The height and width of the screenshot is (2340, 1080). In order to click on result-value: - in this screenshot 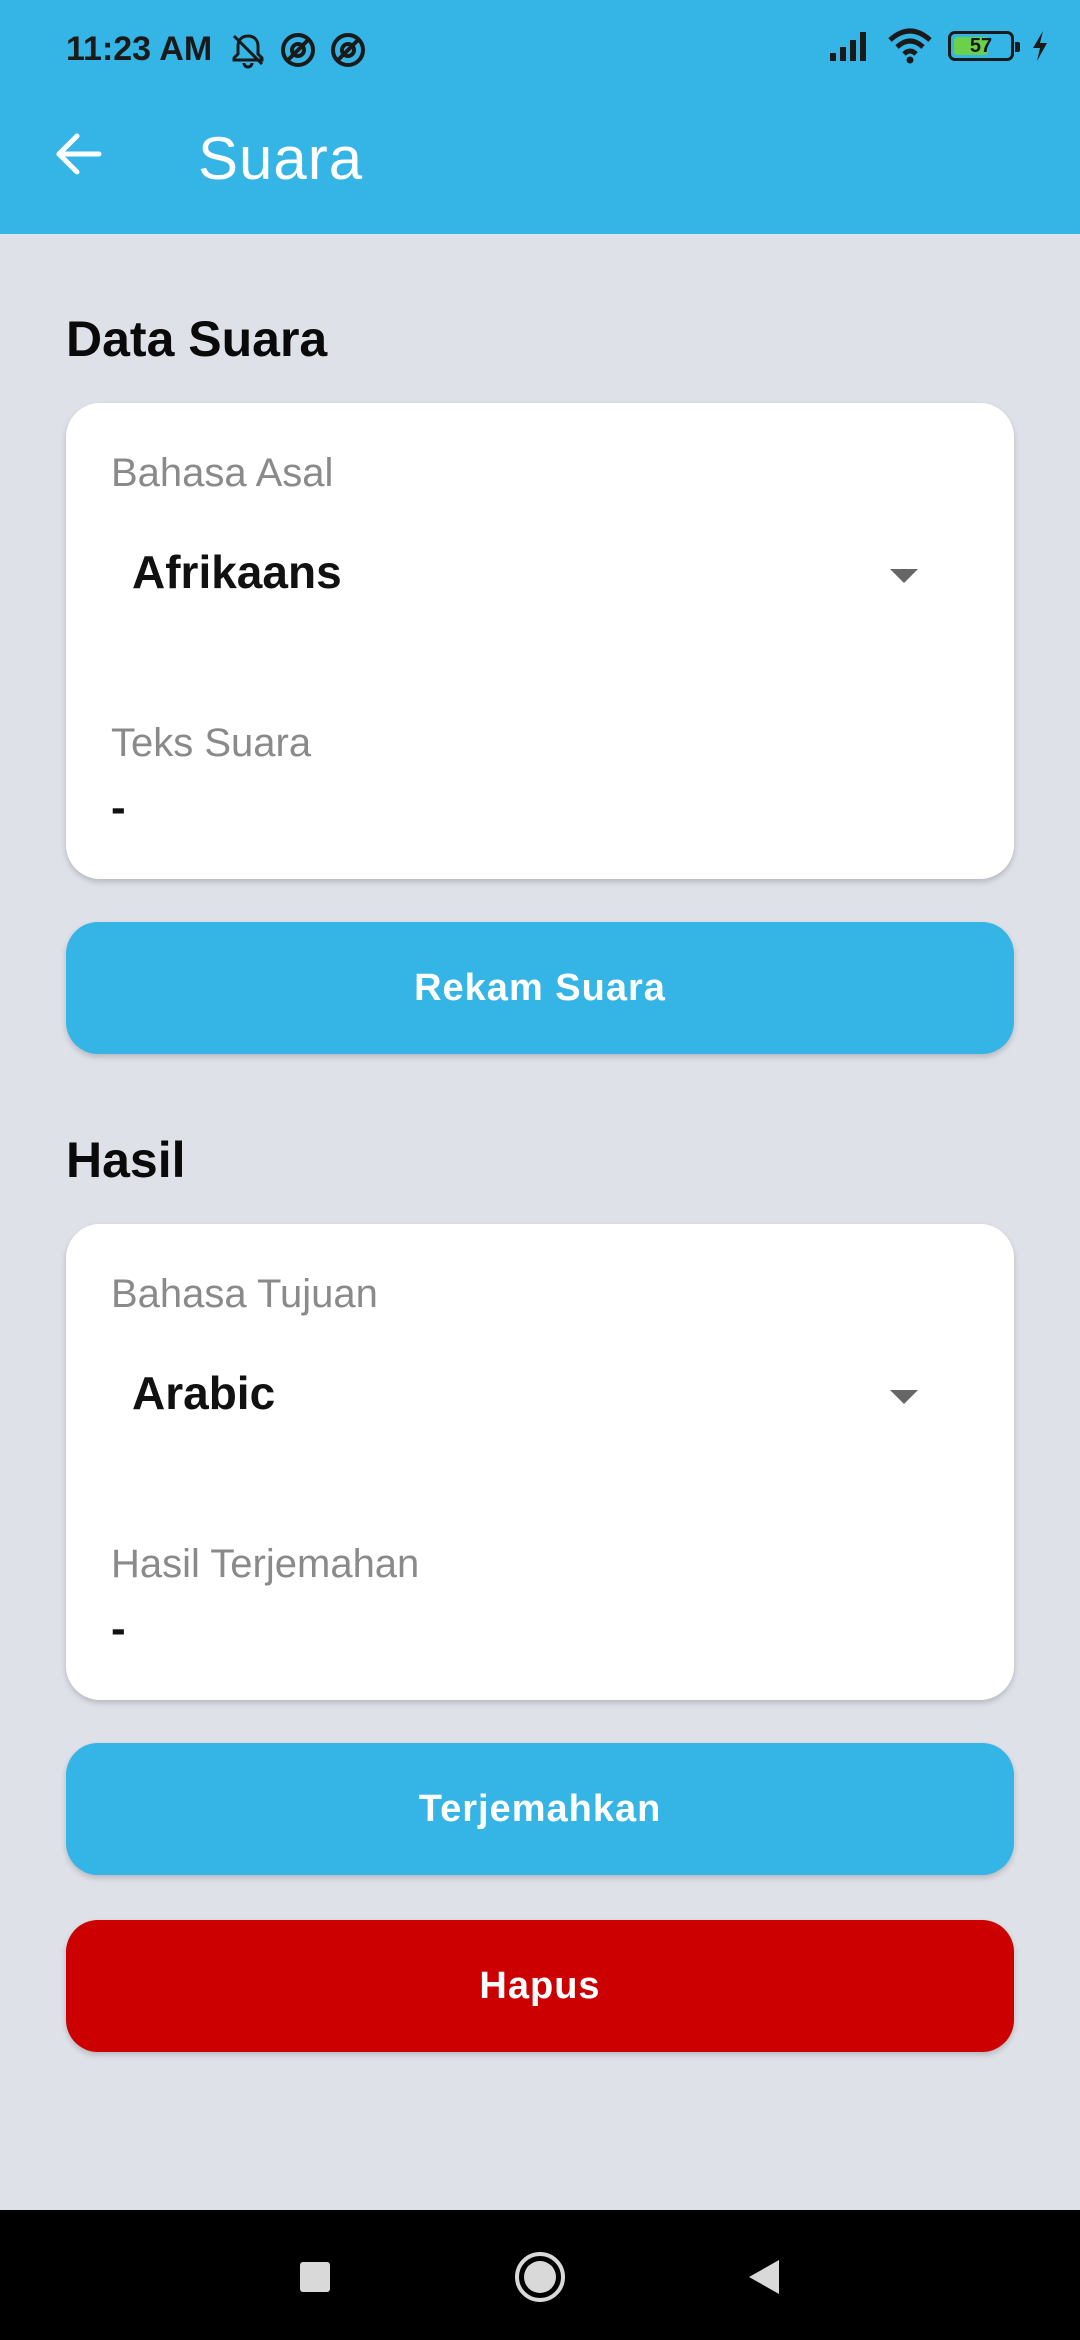, I will do `click(118, 1628)`.